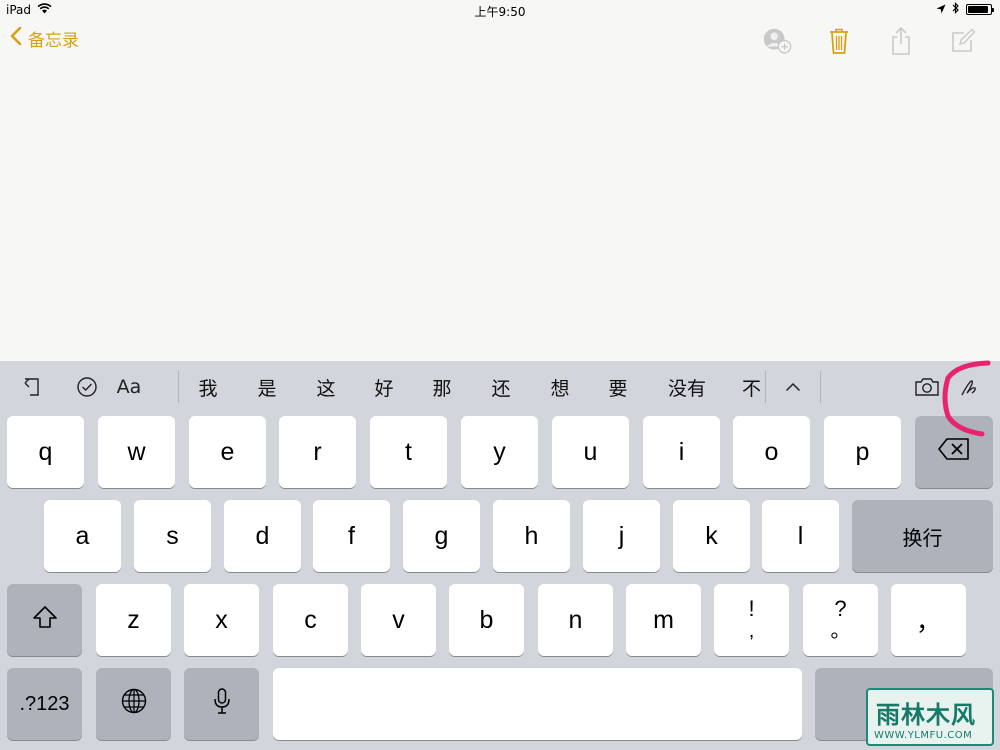 The image size is (1000, 750). I want to click on key-d: d, so click(262, 536).